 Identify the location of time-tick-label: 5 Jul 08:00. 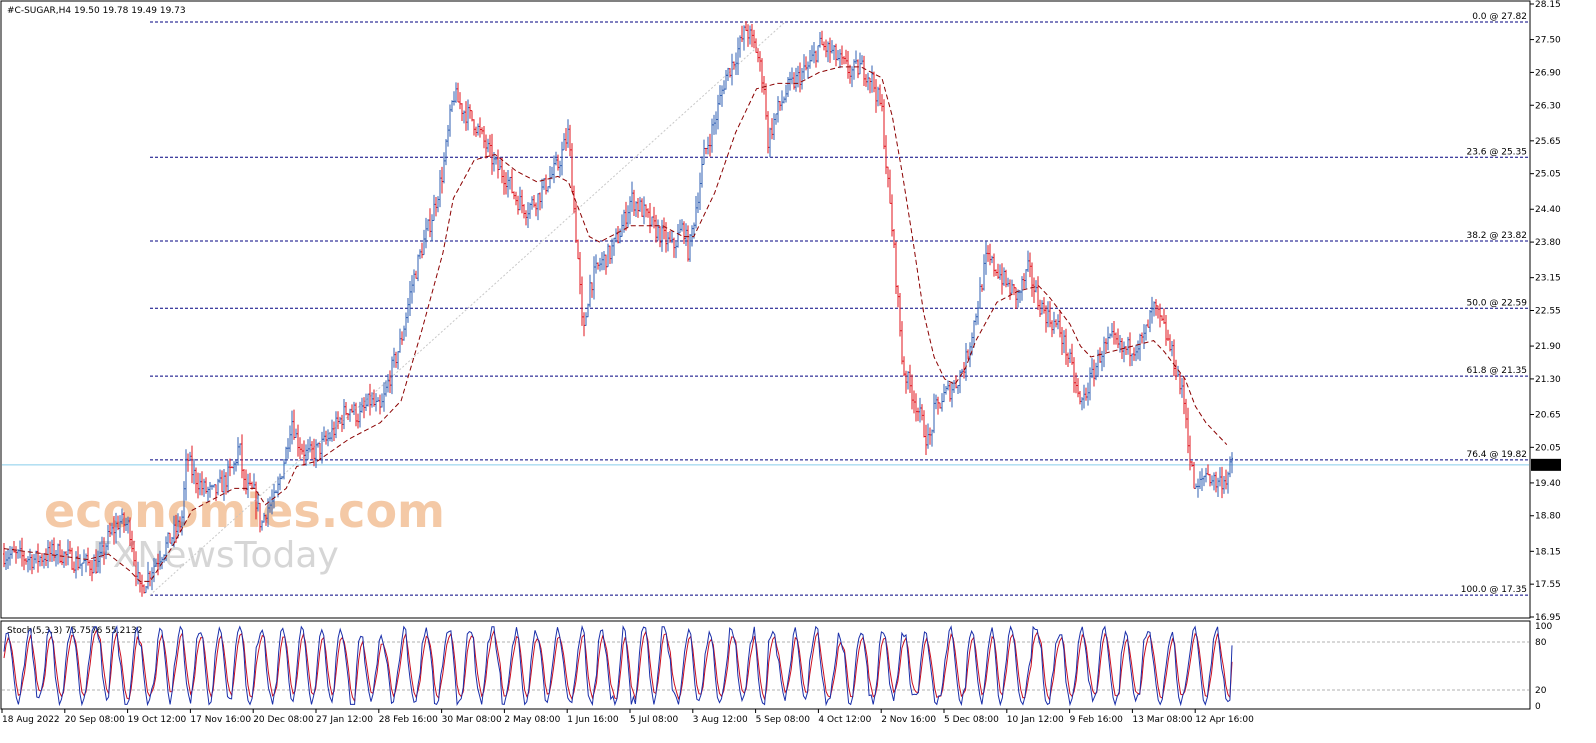
(654, 720).